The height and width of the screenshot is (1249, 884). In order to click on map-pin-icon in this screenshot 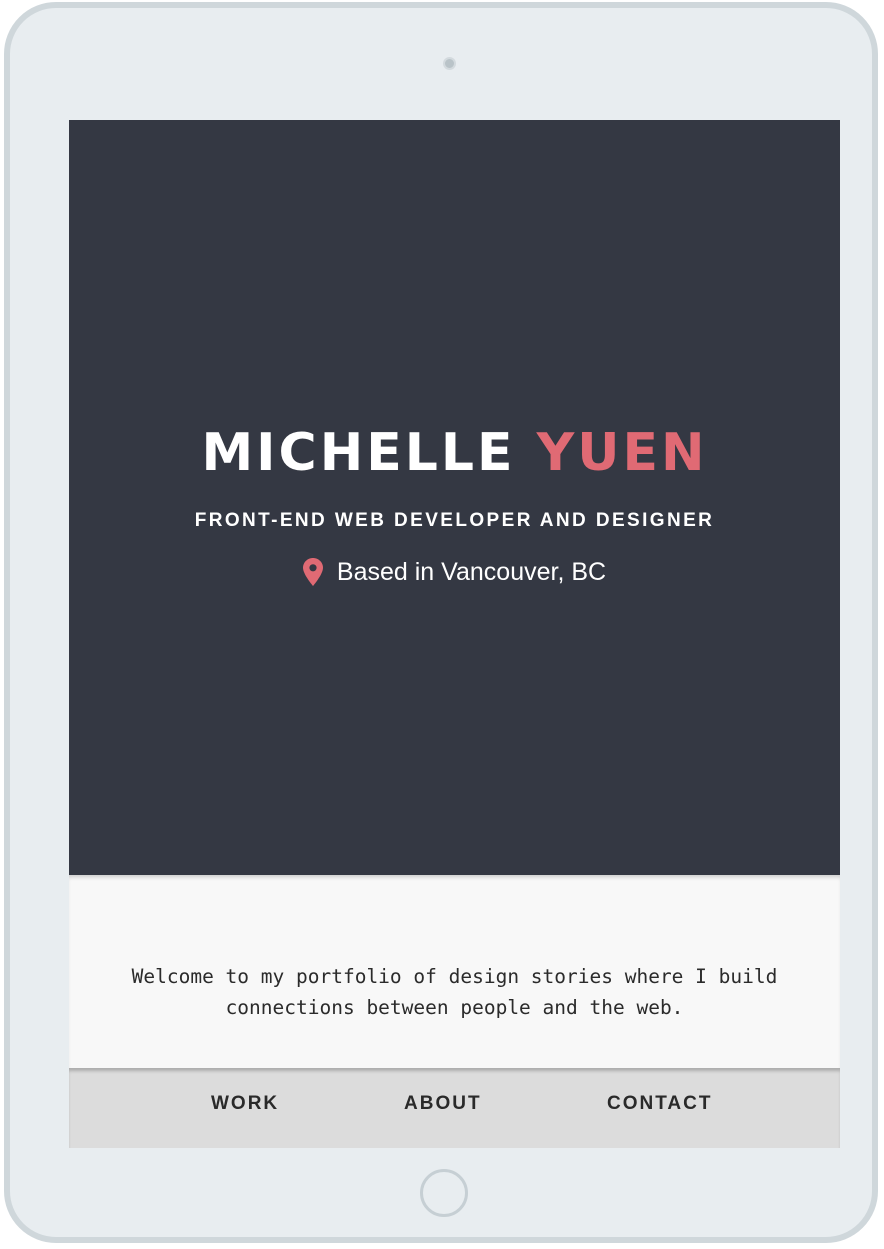, I will do `click(312, 572)`.